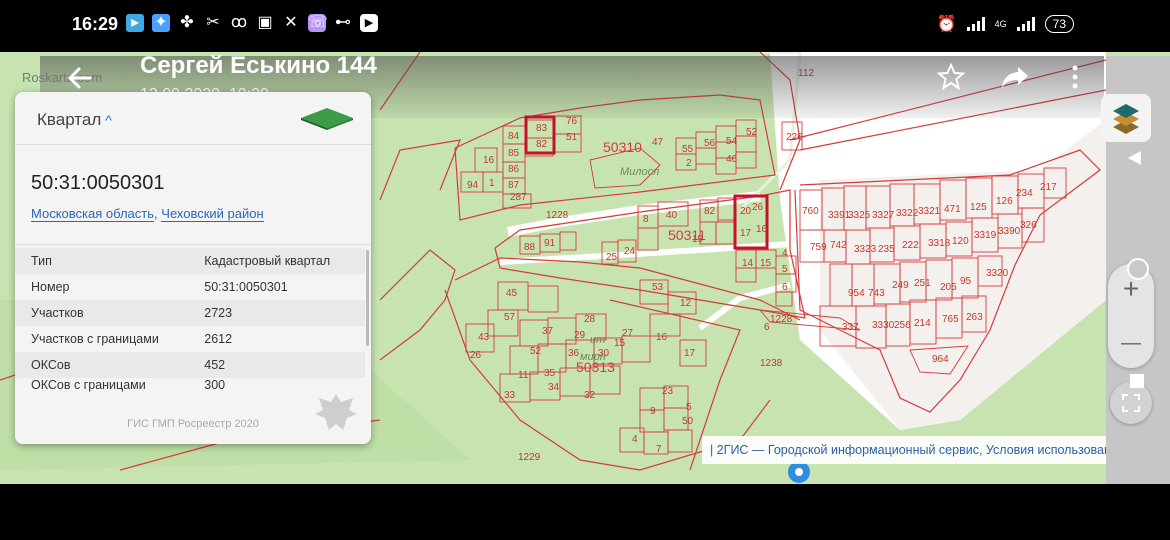  What do you see at coordinates (985, 235) in the screenshot?
I see `parcel-number: 3319` at bounding box center [985, 235].